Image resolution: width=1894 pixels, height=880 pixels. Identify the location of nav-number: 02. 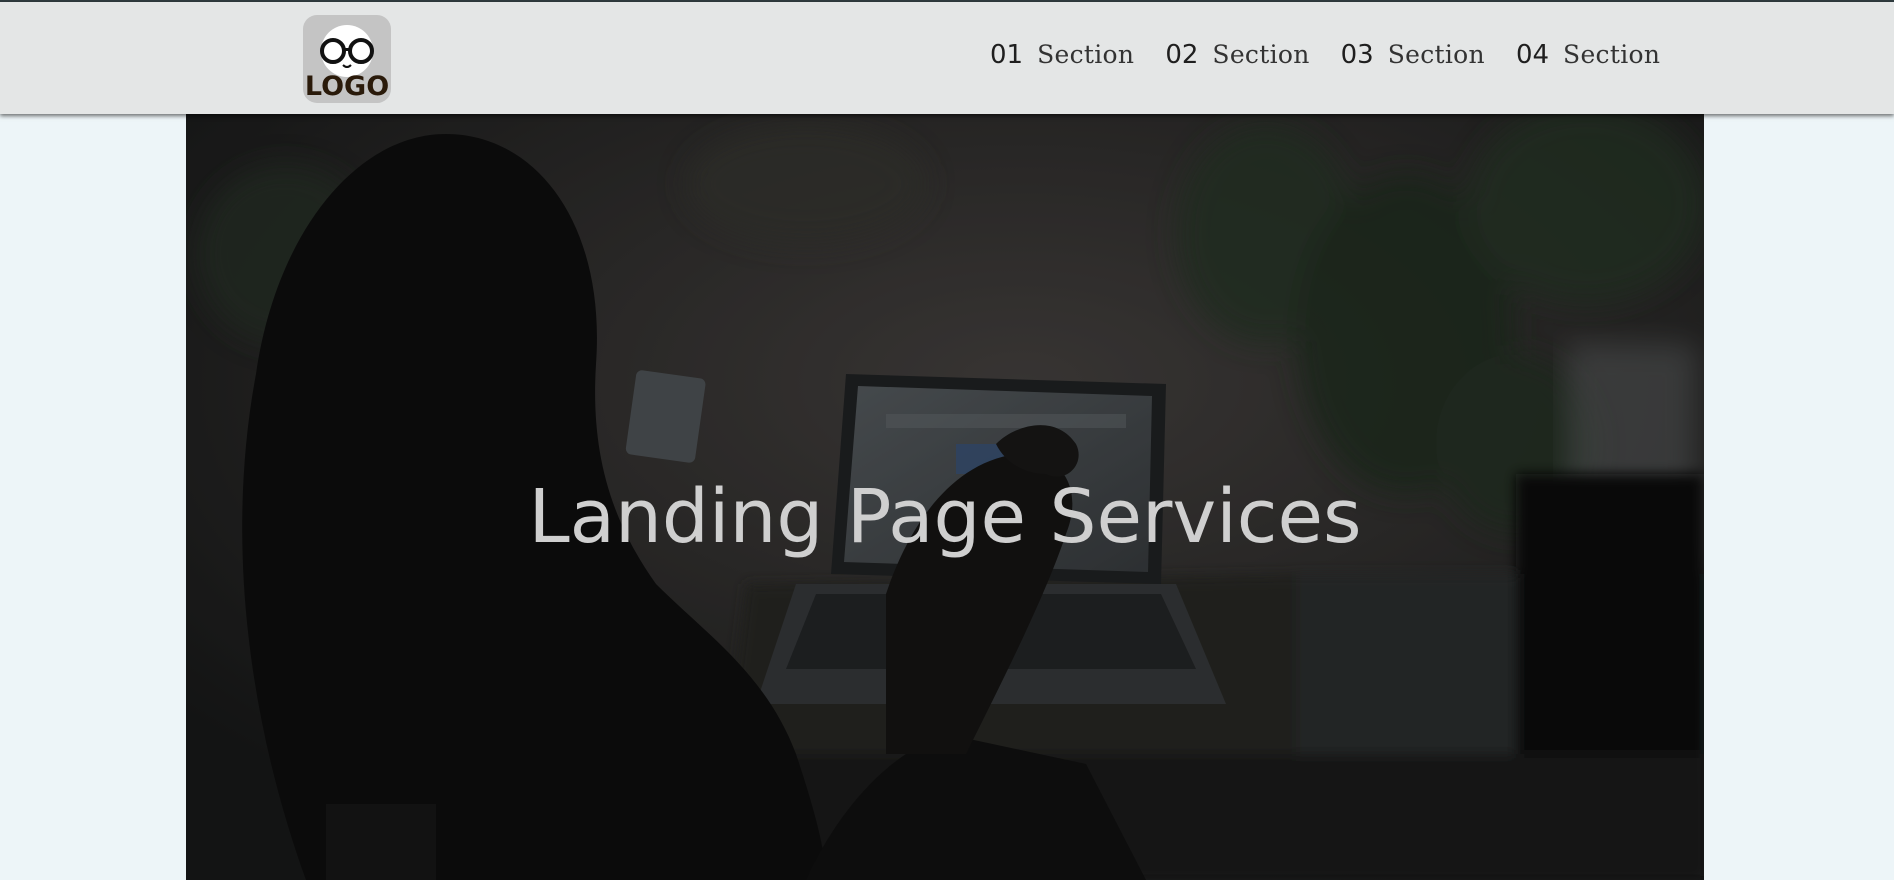
(1182, 55).